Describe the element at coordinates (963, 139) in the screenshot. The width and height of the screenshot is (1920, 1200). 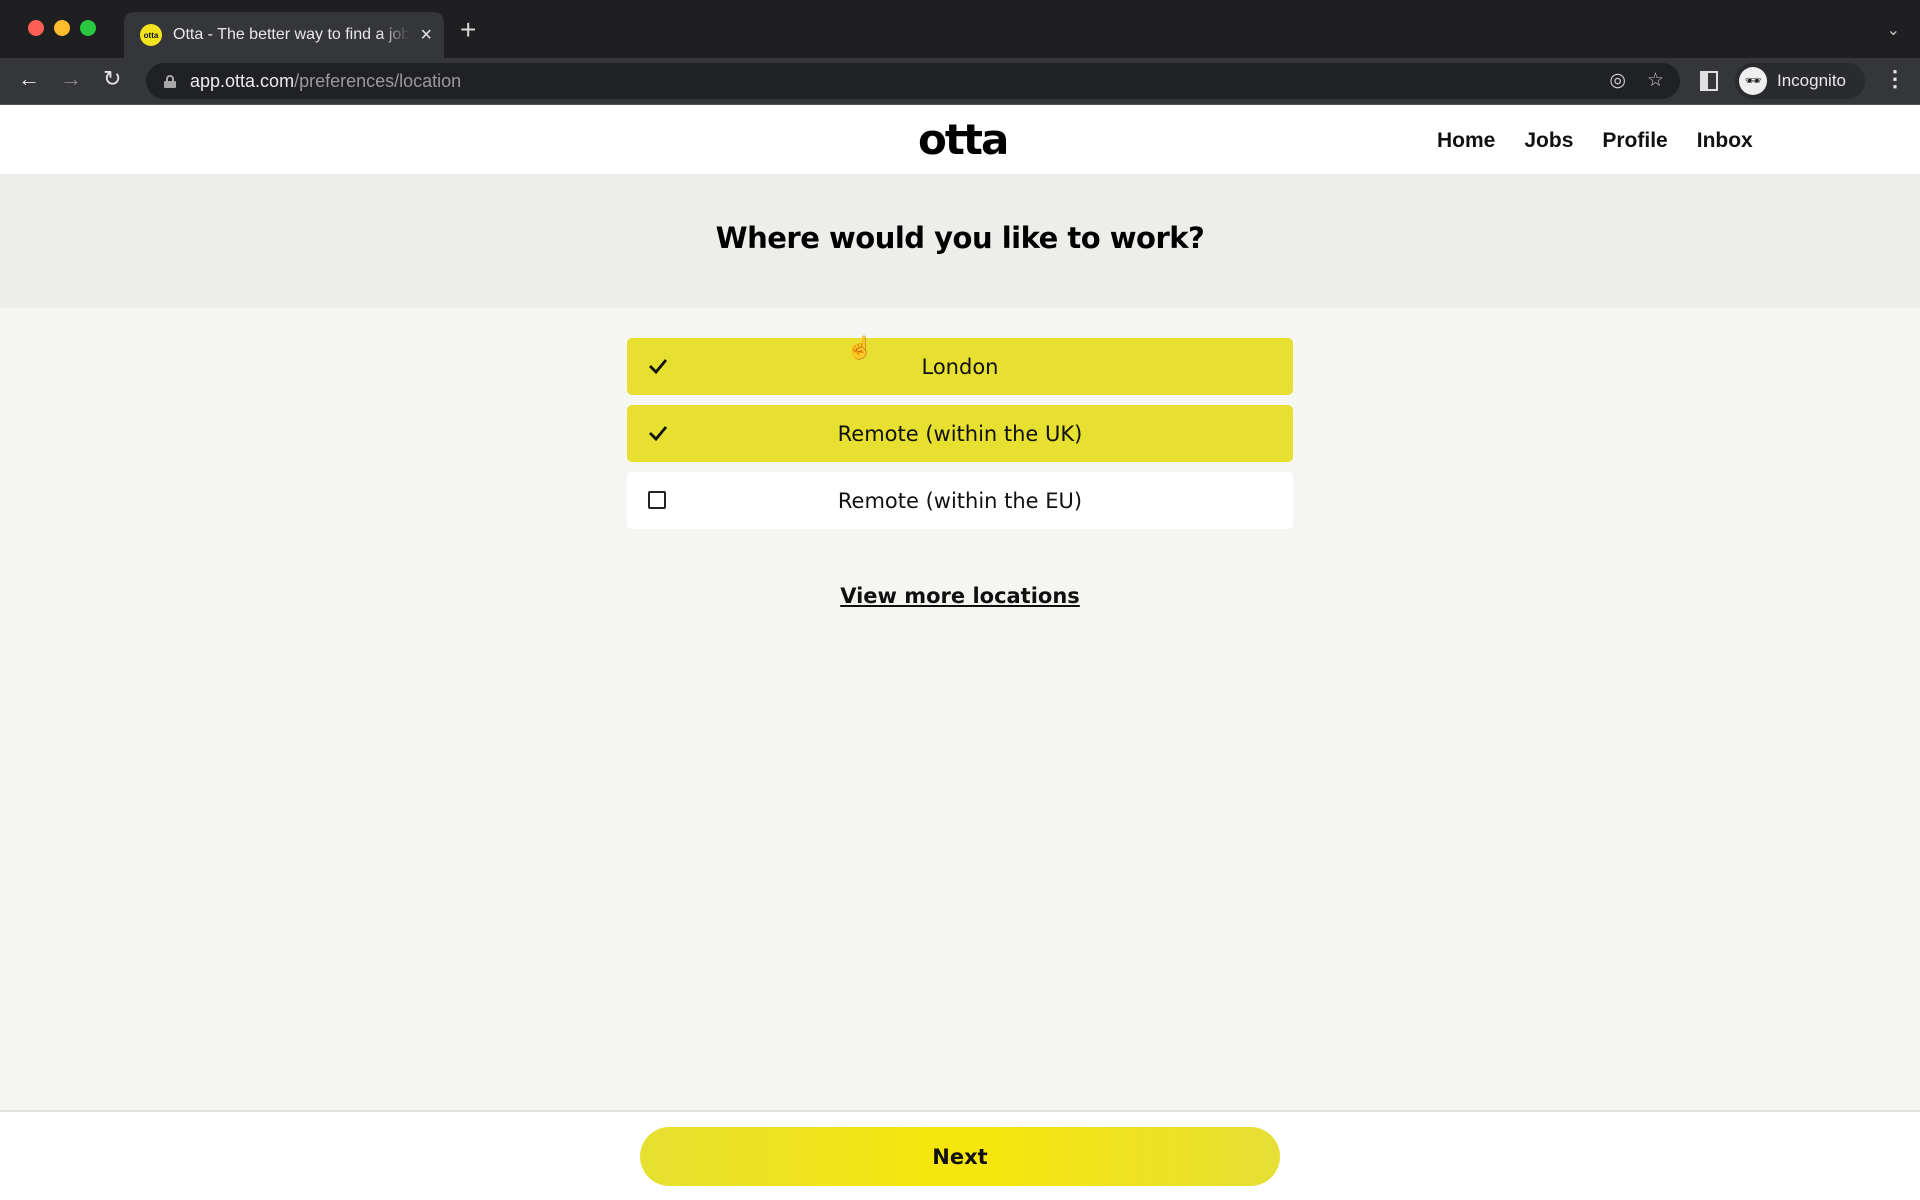
I see `otta-logo: otta` at that location.